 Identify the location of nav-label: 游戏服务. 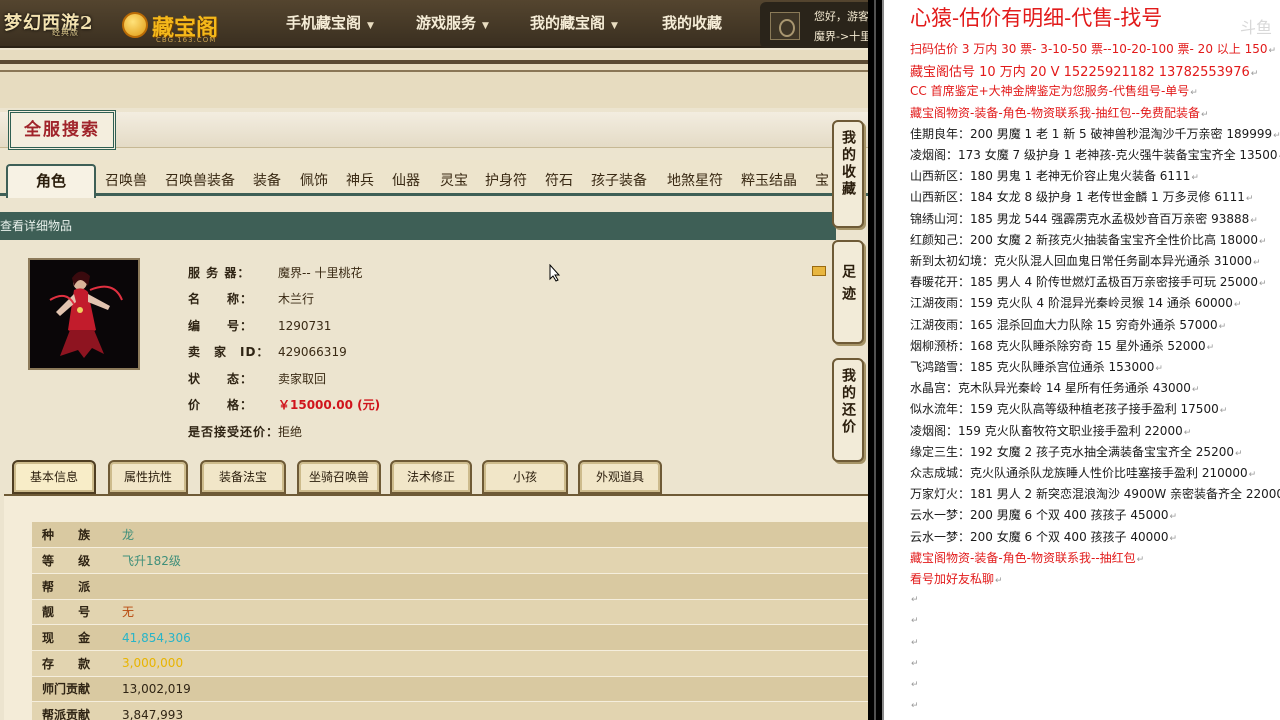
(446, 23).